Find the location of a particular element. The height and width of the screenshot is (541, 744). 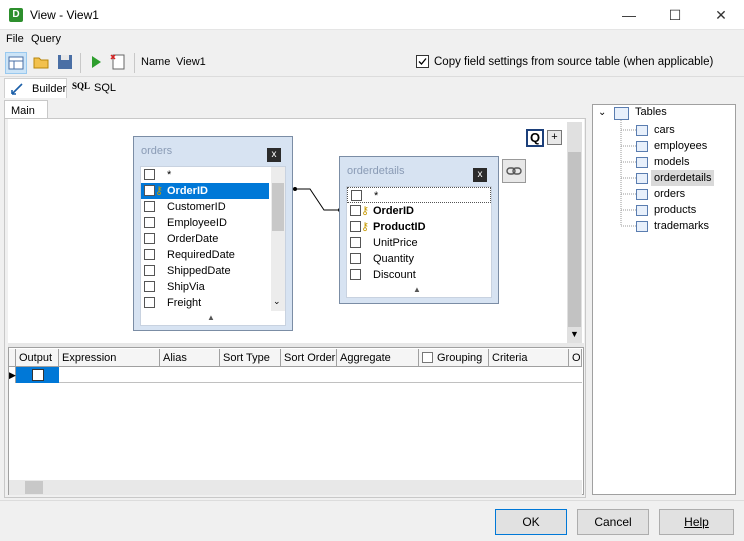

tree-root-label: Tables is located at coordinates (651, 112).